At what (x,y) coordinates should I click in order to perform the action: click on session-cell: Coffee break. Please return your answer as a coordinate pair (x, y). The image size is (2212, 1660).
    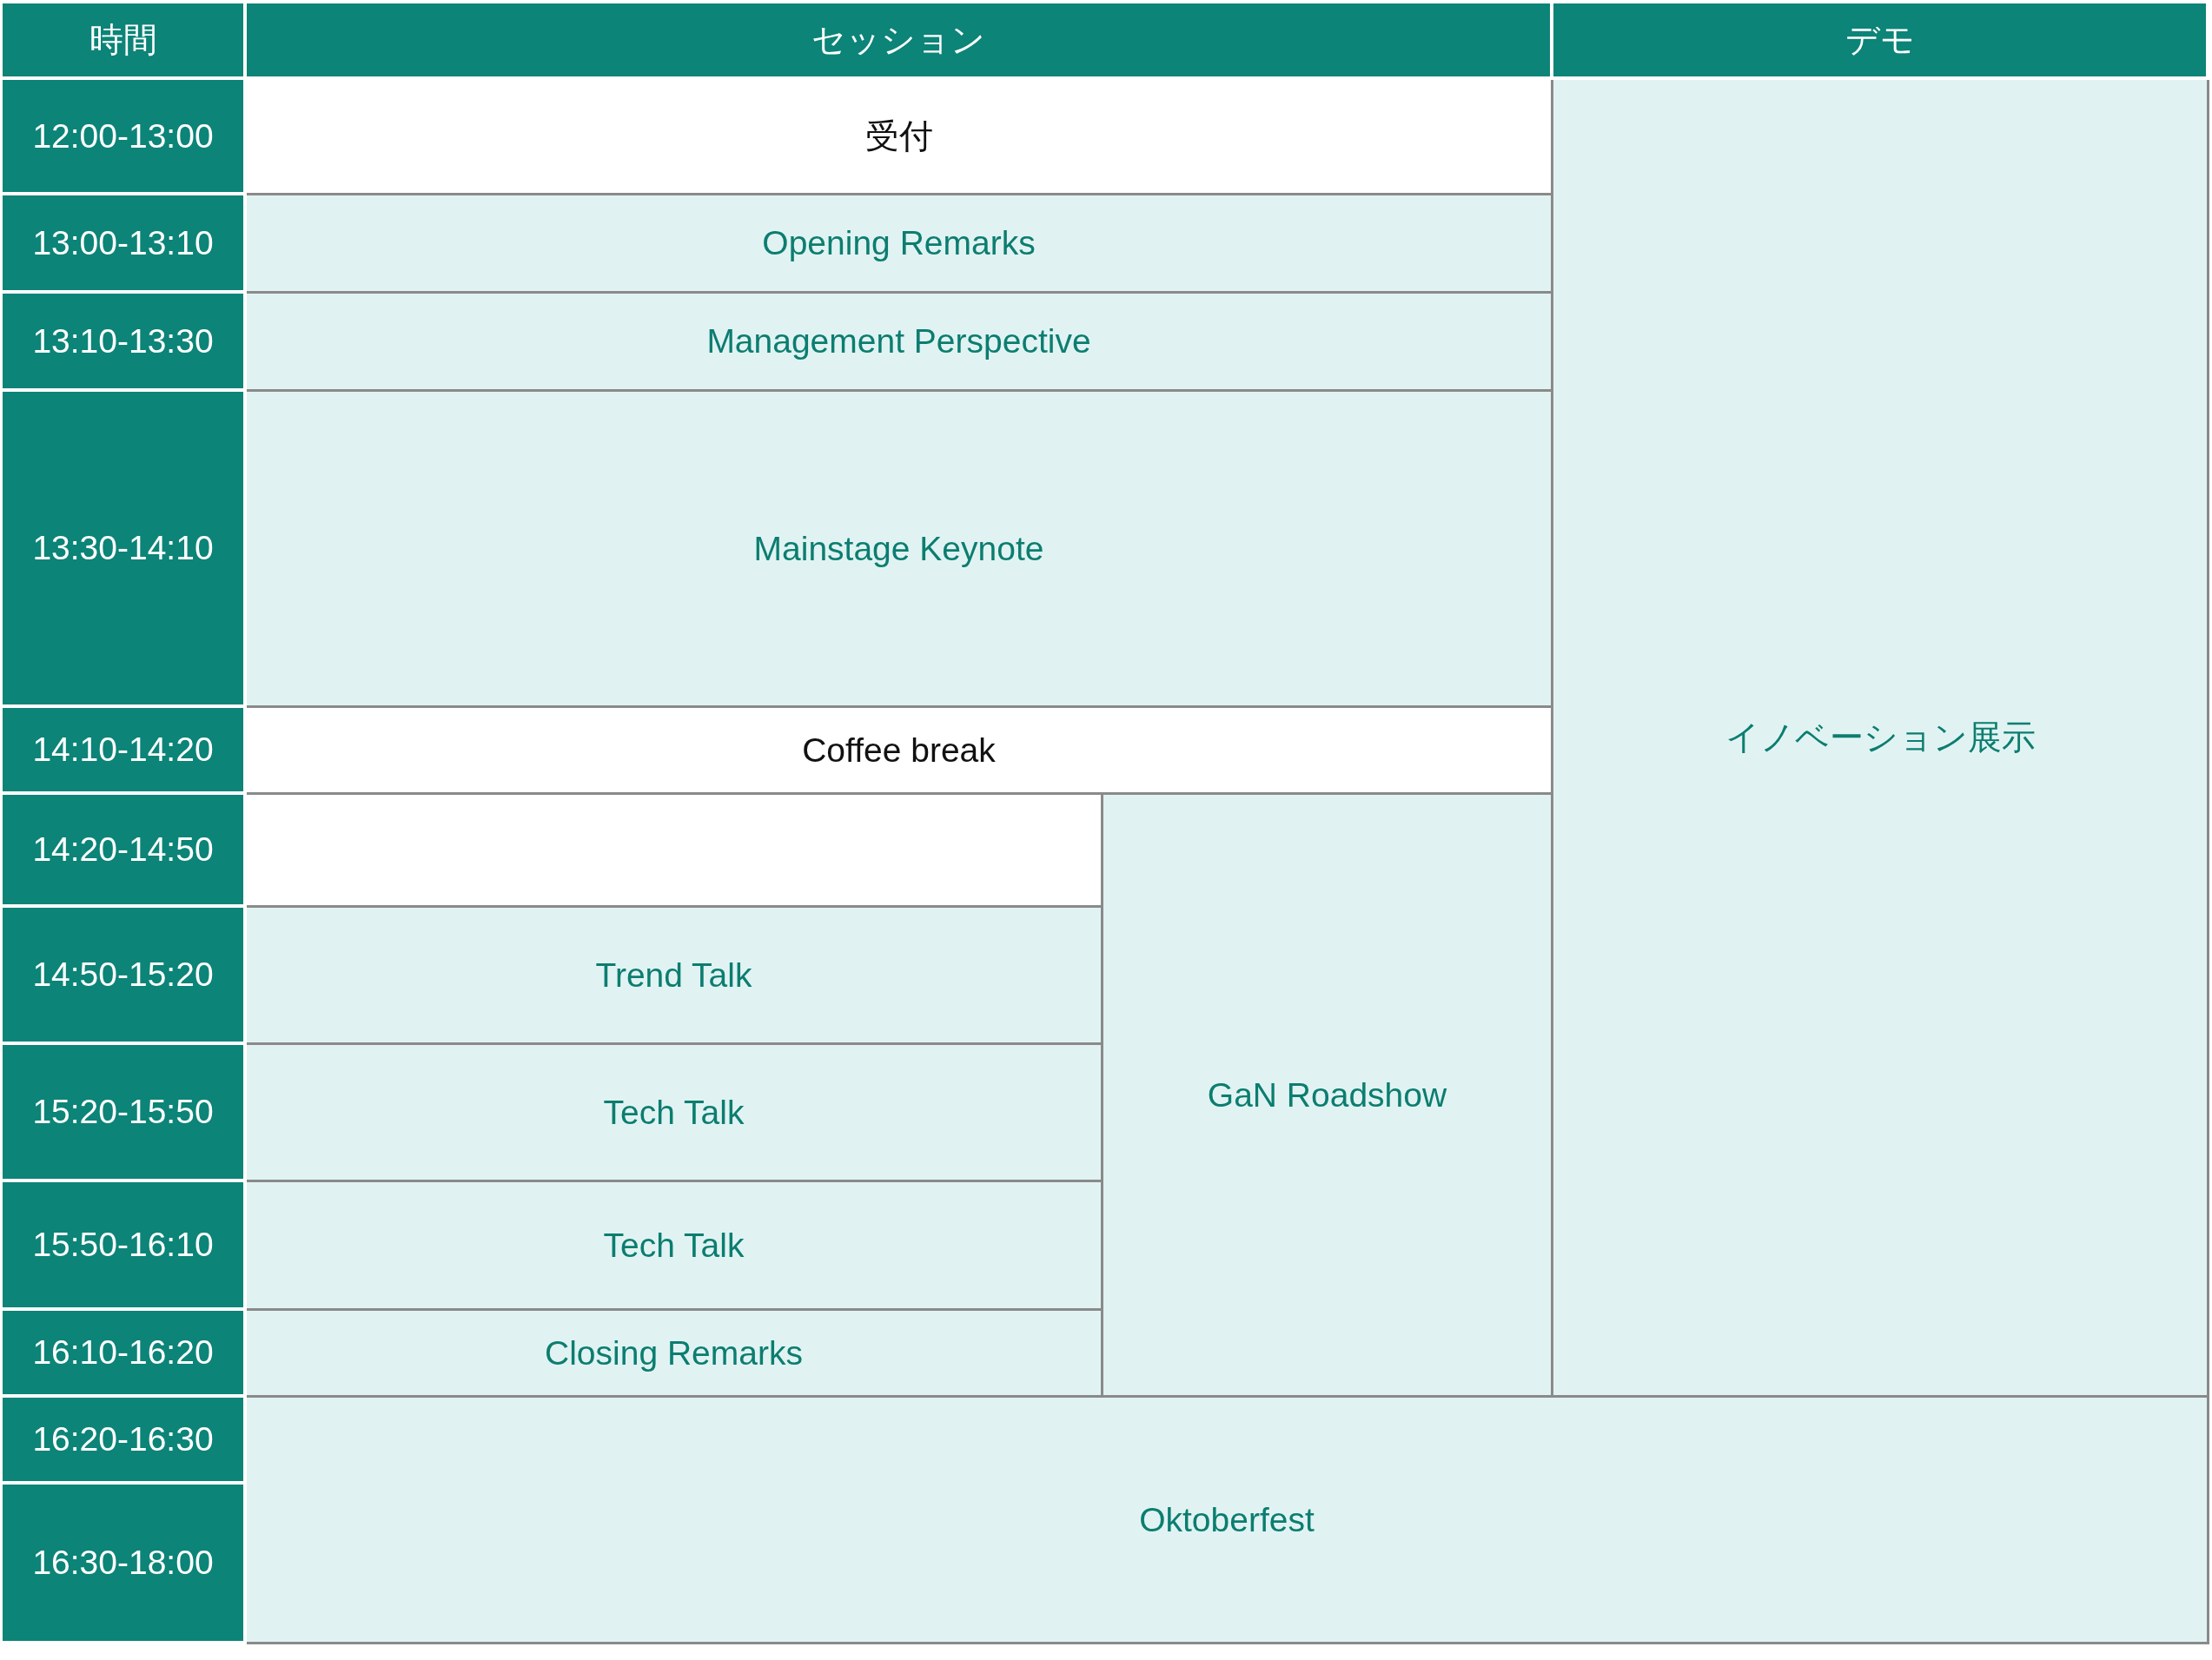
    Looking at the image, I should click on (900, 751).